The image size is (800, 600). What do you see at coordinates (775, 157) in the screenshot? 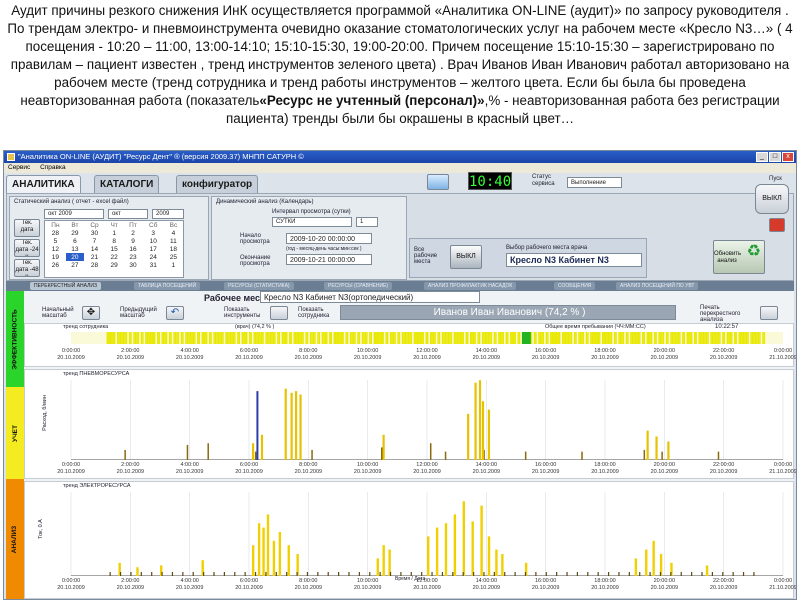
I see `maximize-button: □` at bounding box center [775, 157].